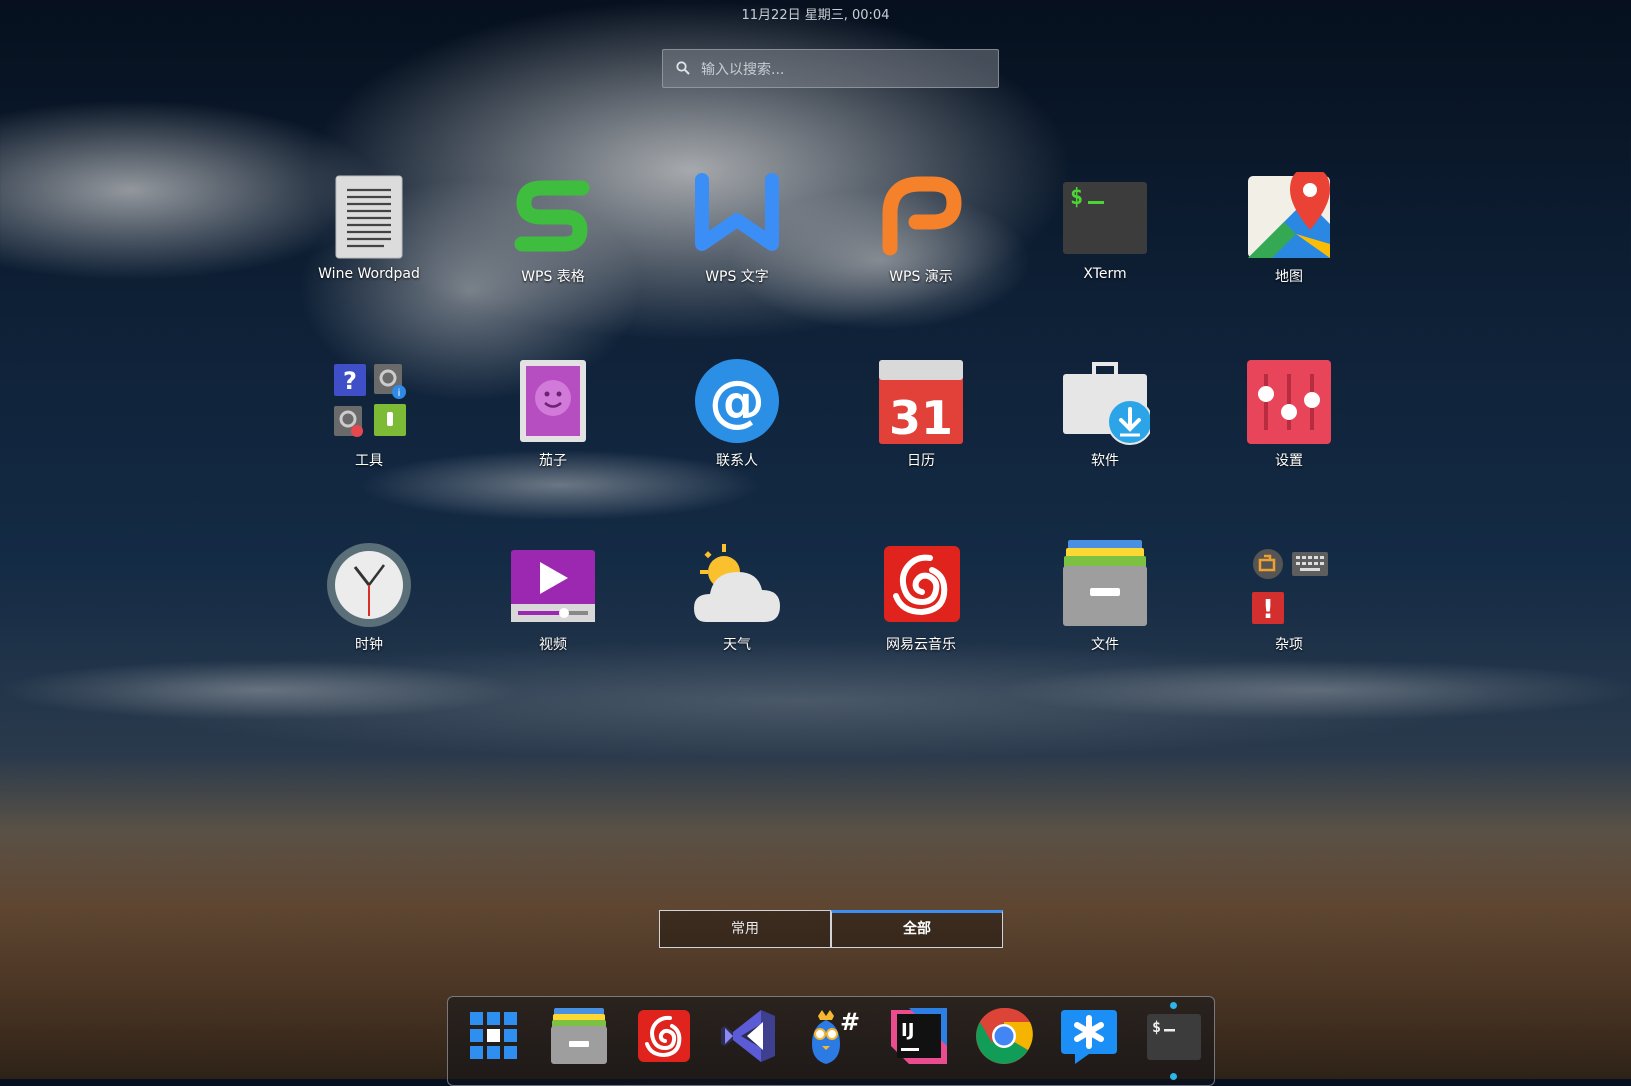  I want to click on wps-presentation-icon, so click(922, 216).